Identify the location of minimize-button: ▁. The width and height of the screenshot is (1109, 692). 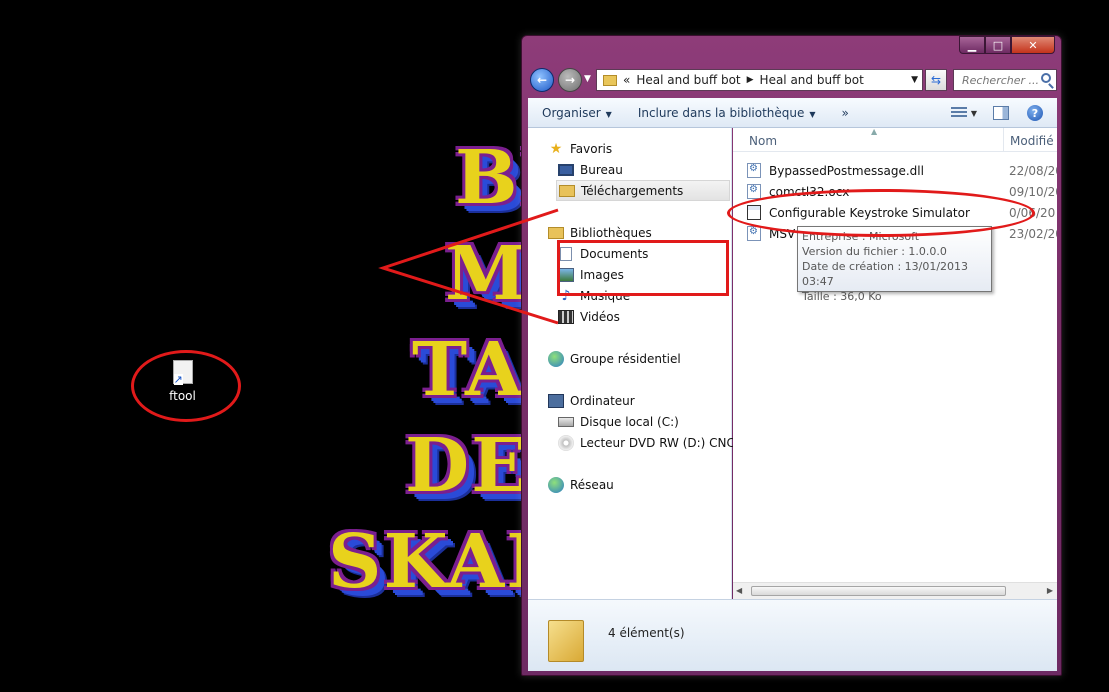
(972, 45).